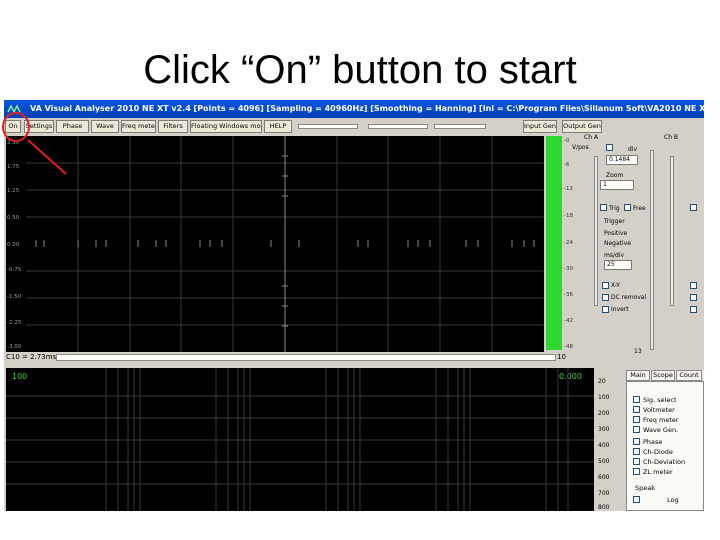 This screenshot has width=720, height=540. Describe the element at coordinates (639, 208) in the screenshot. I see `free-run-label: Free` at that location.